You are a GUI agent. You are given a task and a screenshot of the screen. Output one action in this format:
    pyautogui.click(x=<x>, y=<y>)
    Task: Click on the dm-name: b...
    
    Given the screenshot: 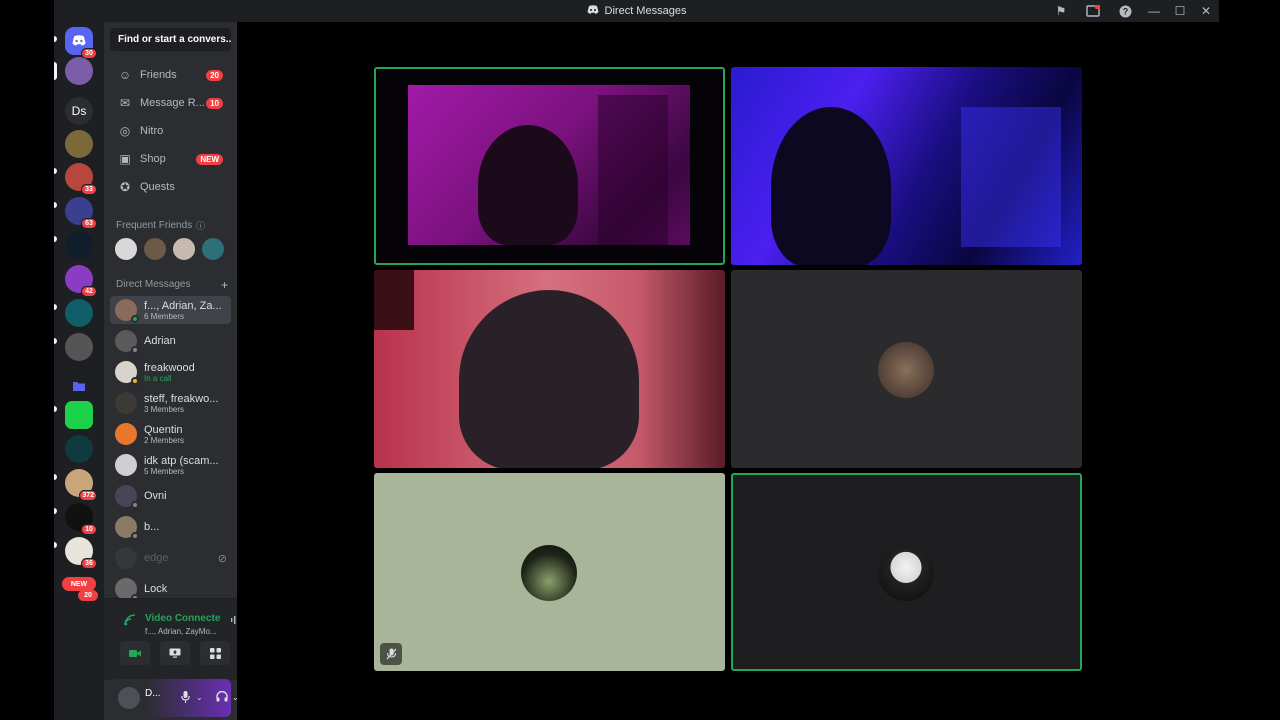 What is the action you would take?
    pyautogui.click(x=152, y=527)
    